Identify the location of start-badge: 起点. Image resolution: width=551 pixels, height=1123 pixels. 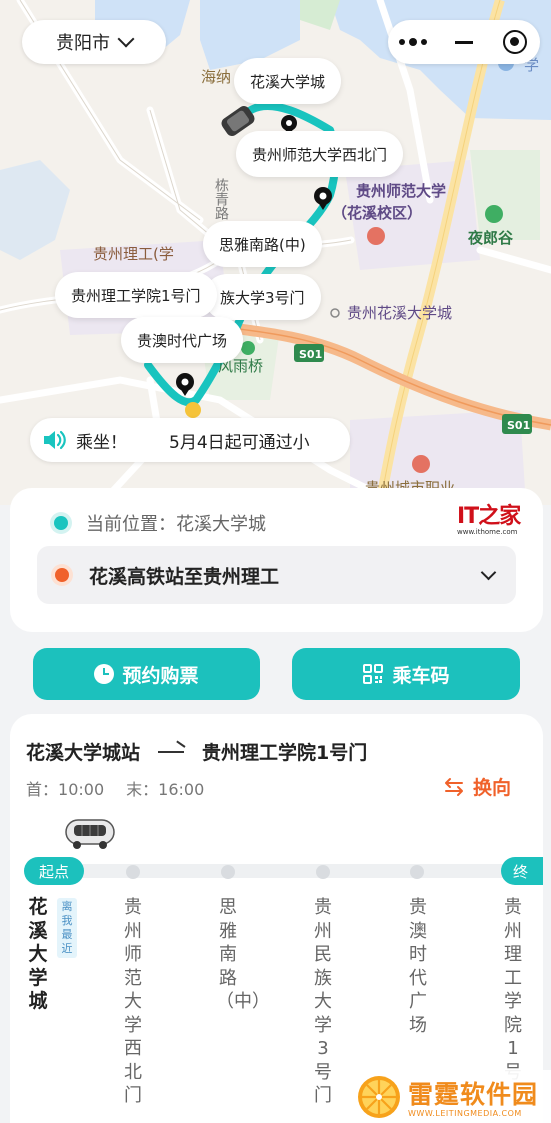
(54, 871).